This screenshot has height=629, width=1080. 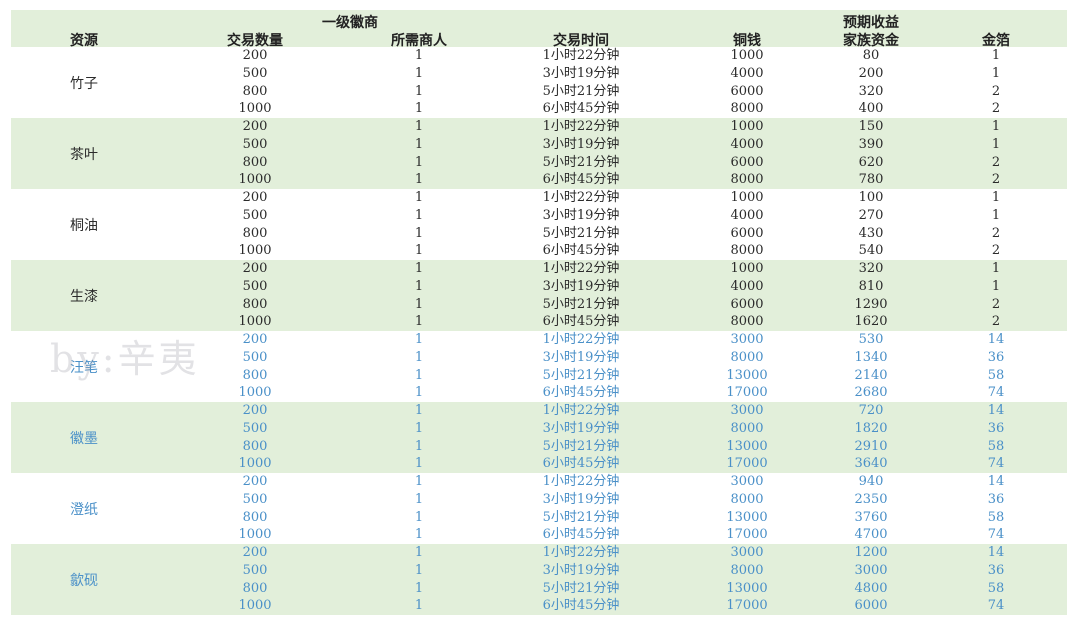 I want to click on family-fund-cell: 100, so click(x=871, y=197).